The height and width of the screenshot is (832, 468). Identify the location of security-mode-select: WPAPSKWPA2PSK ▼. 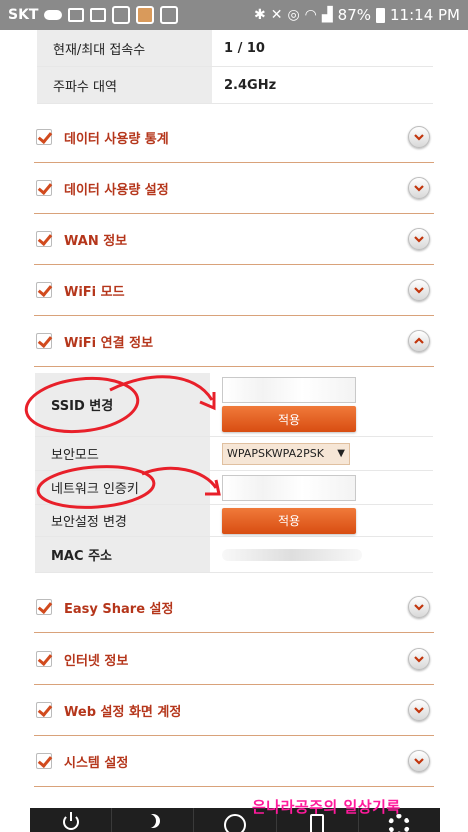
(286, 453).